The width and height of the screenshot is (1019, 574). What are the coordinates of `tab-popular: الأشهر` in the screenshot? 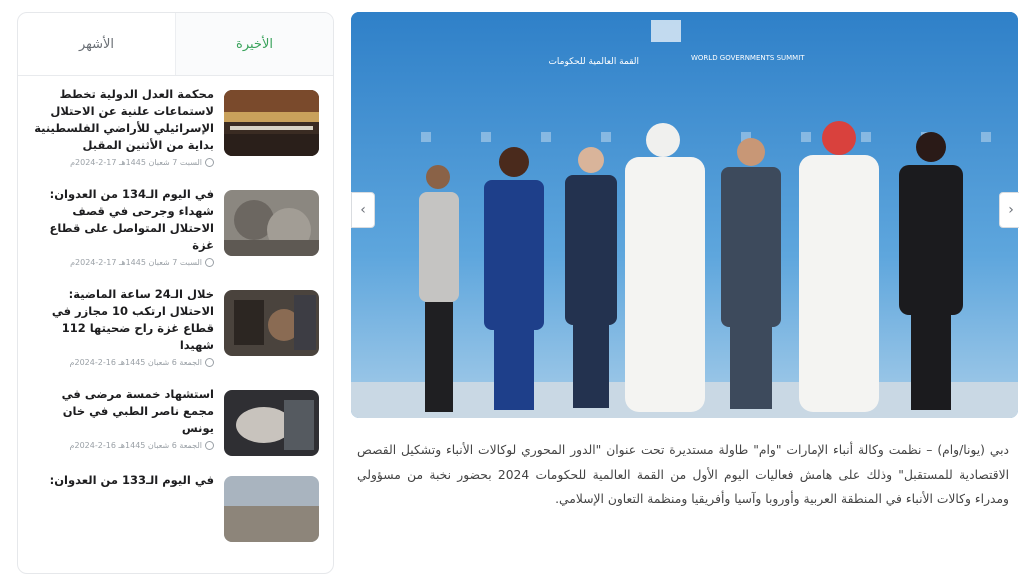 It's located at (96, 44).